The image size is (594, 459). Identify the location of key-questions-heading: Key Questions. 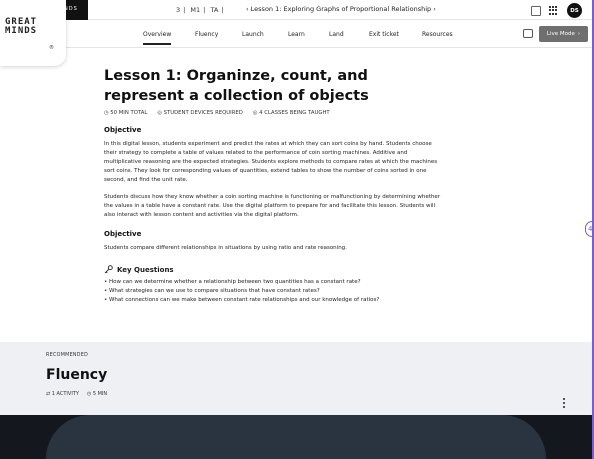
(274, 269).